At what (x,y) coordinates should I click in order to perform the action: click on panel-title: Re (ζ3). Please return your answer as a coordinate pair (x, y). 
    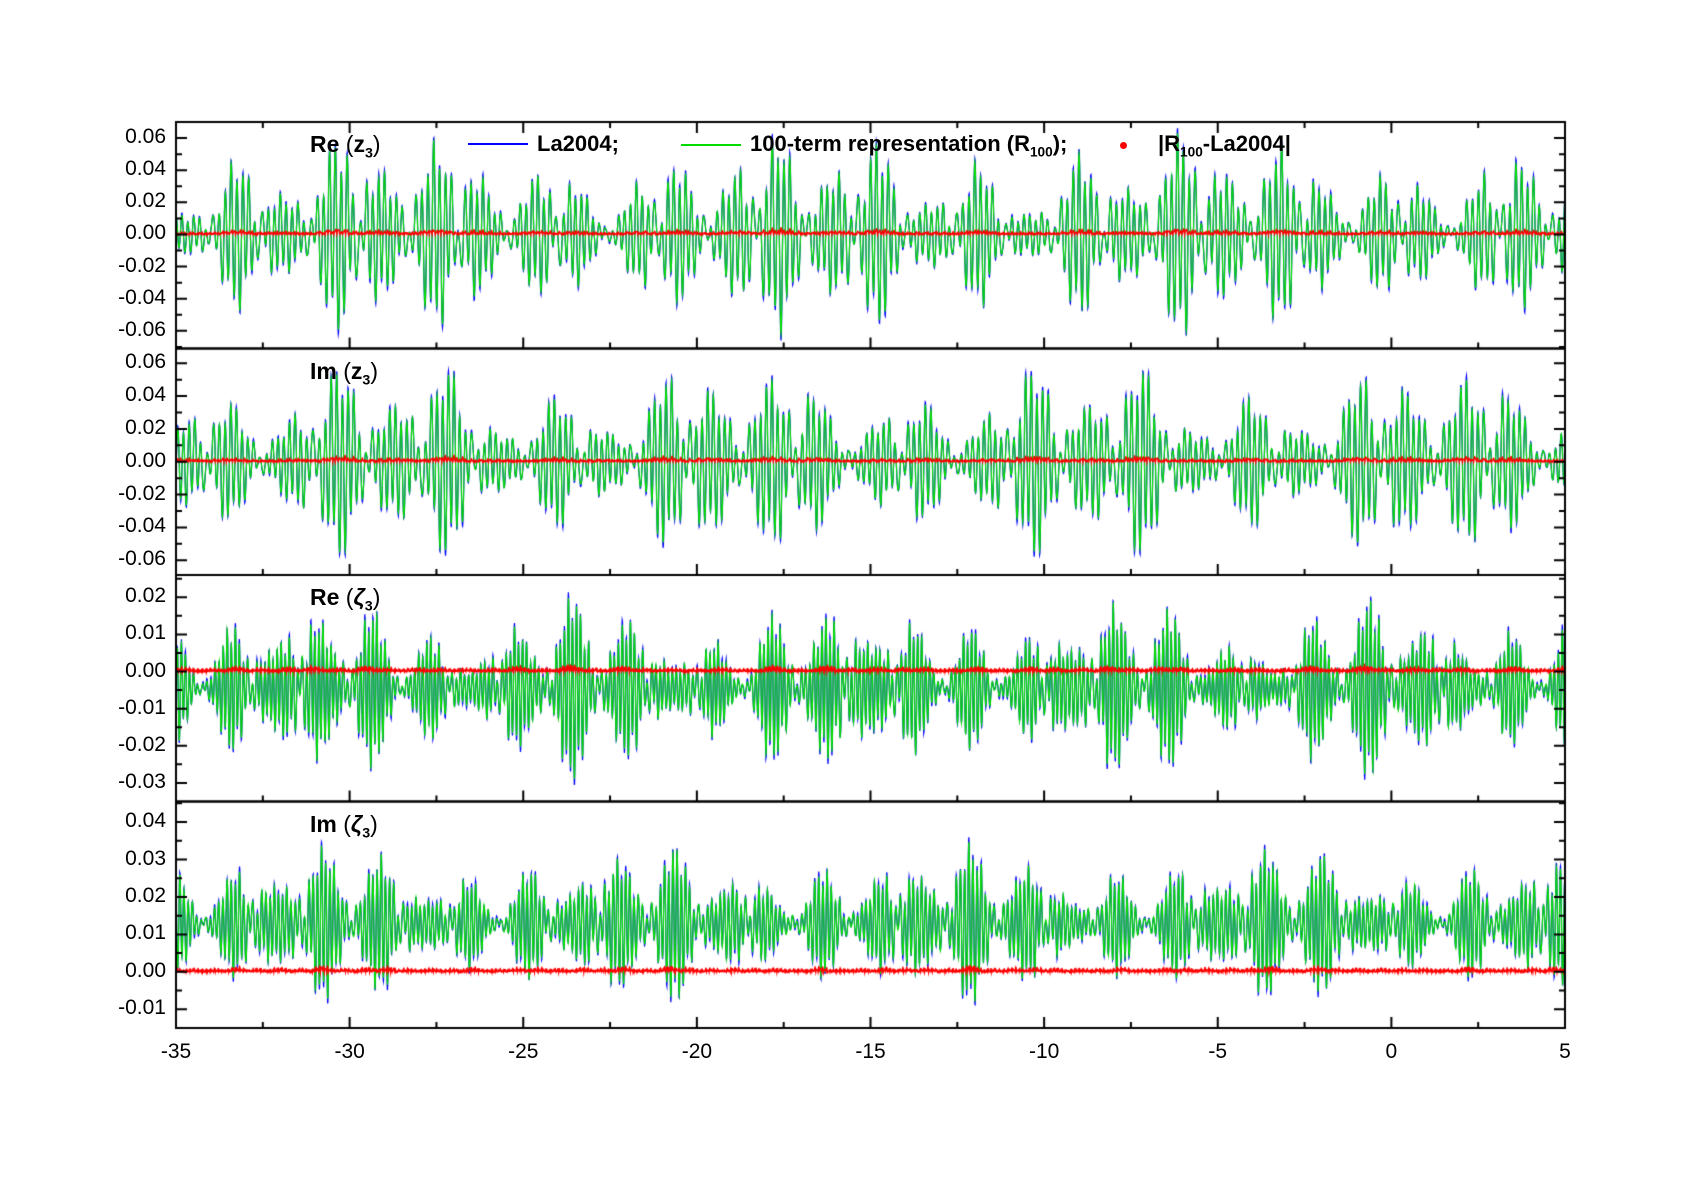
    Looking at the image, I should click on (345, 599).